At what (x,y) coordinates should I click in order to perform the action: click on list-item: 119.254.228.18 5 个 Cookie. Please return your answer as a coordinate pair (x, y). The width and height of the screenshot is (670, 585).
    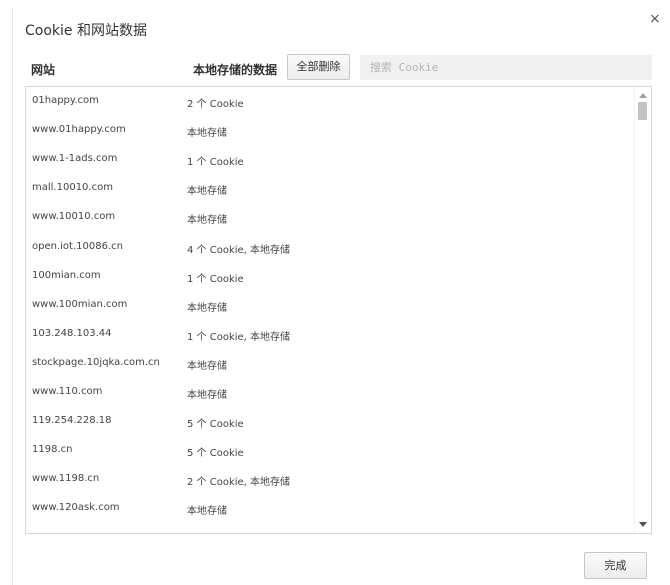
    Looking at the image, I should click on (331, 421).